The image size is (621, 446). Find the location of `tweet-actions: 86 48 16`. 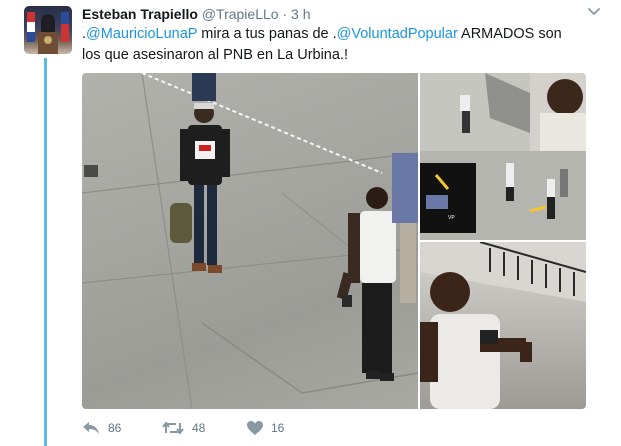

tweet-actions: 86 48 16 is located at coordinates (282, 428).